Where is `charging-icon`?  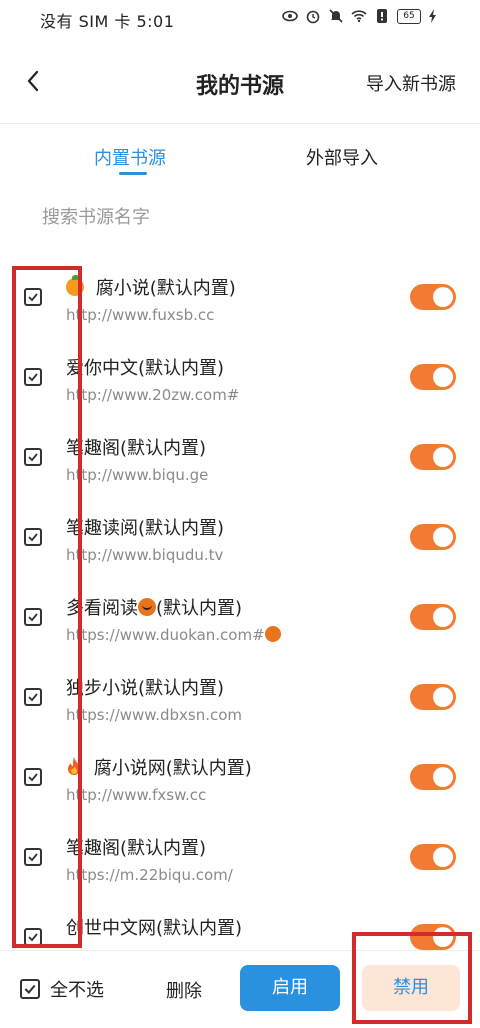
charging-icon is located at coordinates (436, 16).